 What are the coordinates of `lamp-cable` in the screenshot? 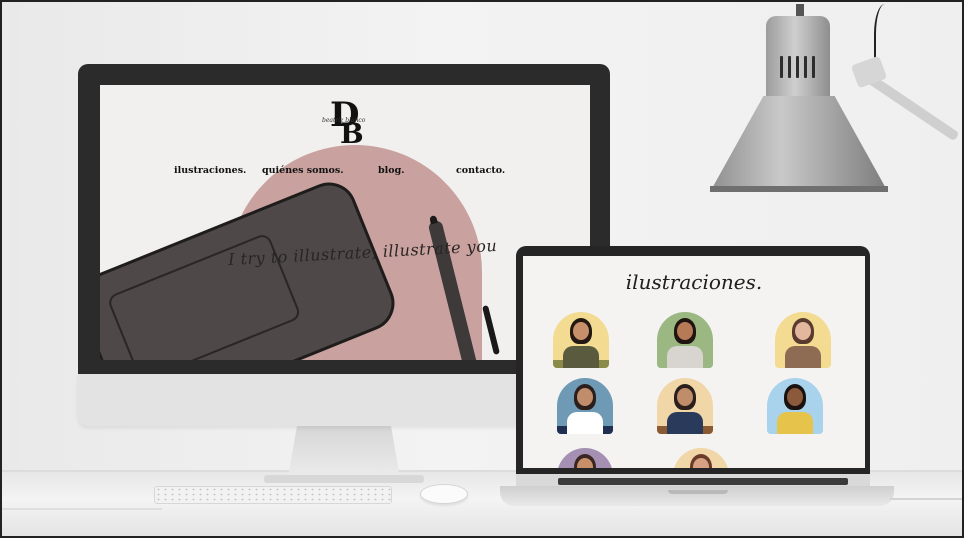 It's located at (885, 34).